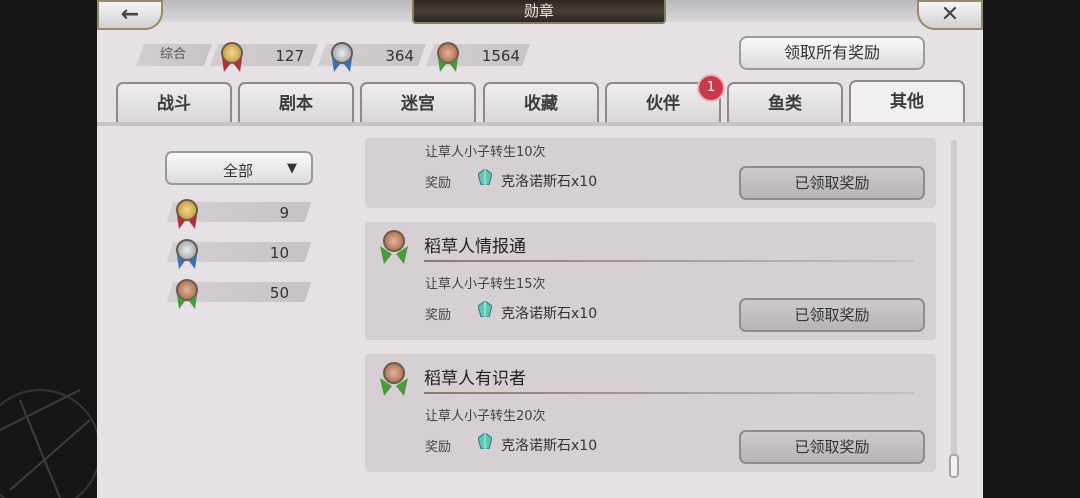 The height and width of the screenshot is (498, 1080). Describe the element at coordinates (238, 171) in the screenshot. I see `filter-selected-value: 全部` at that location.